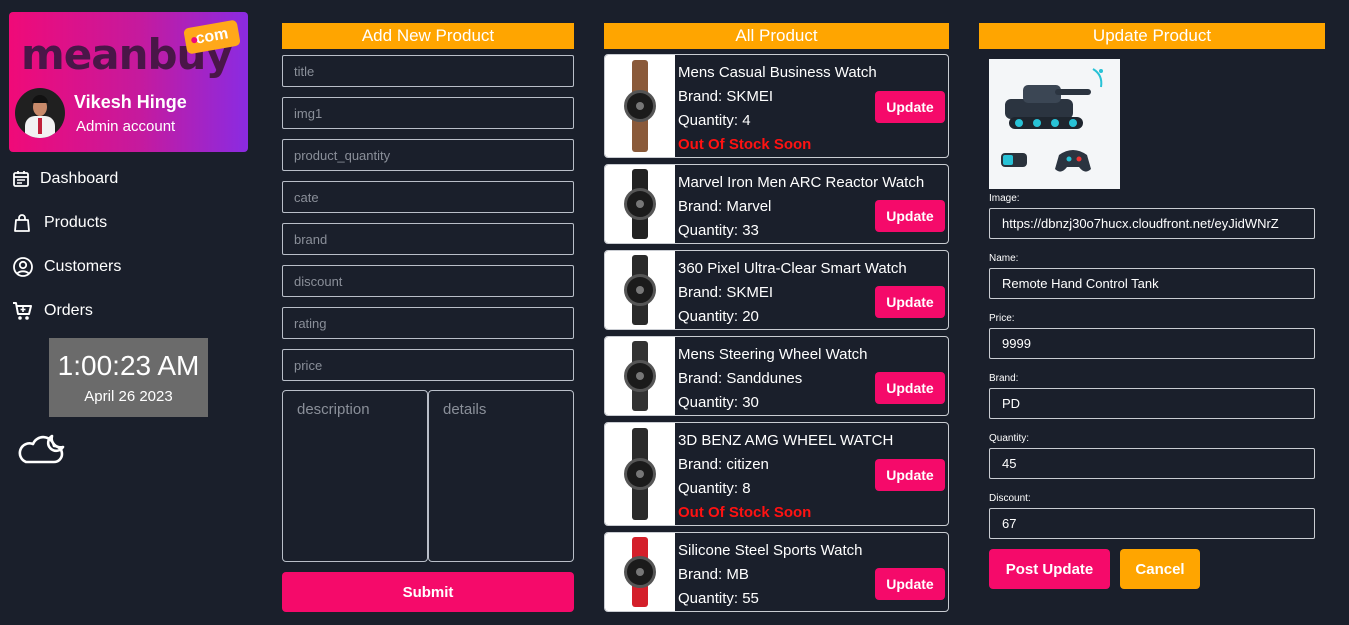 The width and height of the screenshot is (1349, 625). What do you see at coordinates (1010, 498) in the screenshot?
I see `discount-label: Discount:` at bounding box center [1010, 498].